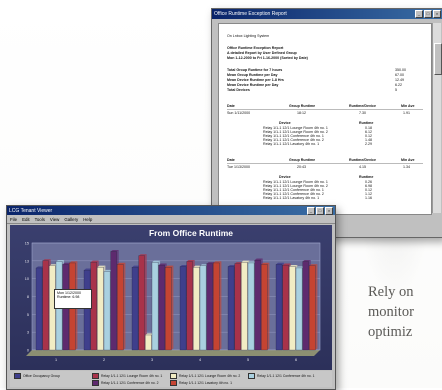 This screenshot has width=442, height=390. Describe the element at coordinates (130, 383) in the screenshot. I see `legend-label: Relay 1/1-1 12/1 Conference 4th no. 2` at that location.